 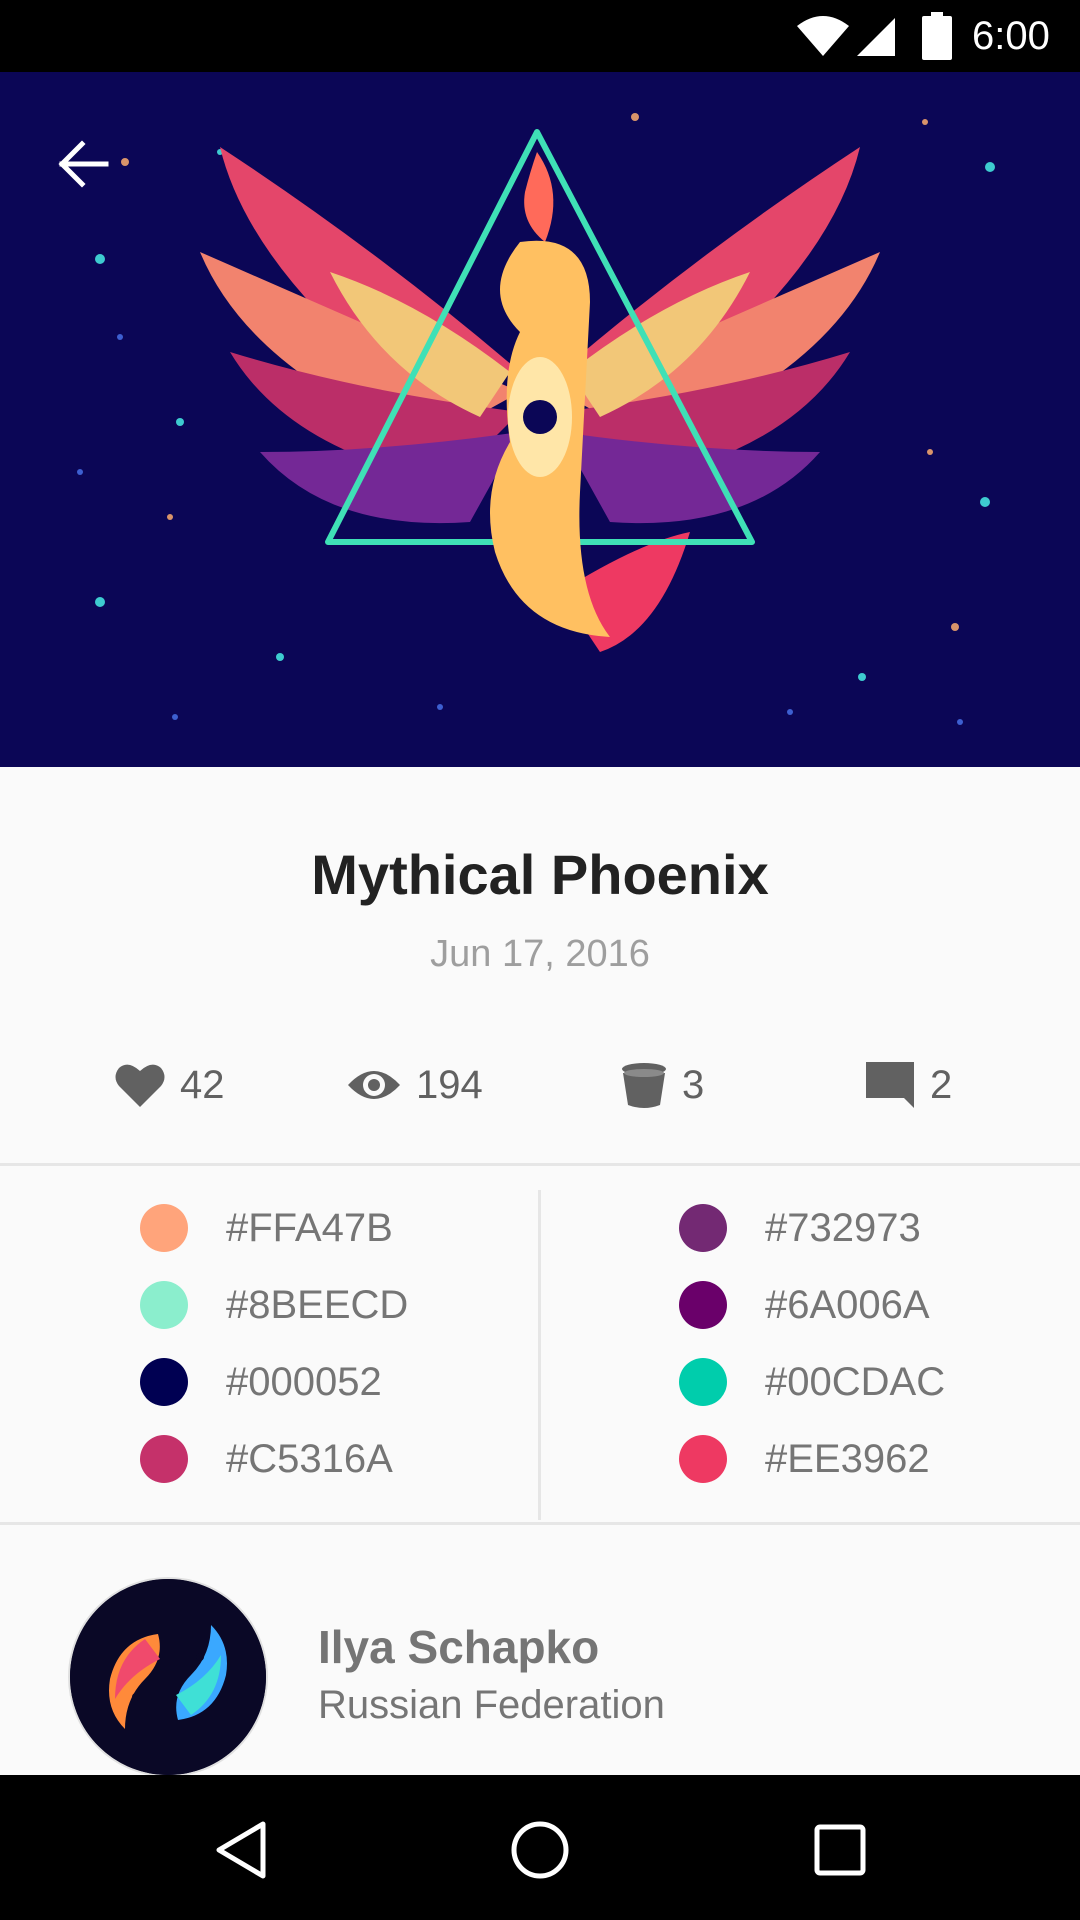 I want to click on navigation-bar, so click(x=540, y=1847).